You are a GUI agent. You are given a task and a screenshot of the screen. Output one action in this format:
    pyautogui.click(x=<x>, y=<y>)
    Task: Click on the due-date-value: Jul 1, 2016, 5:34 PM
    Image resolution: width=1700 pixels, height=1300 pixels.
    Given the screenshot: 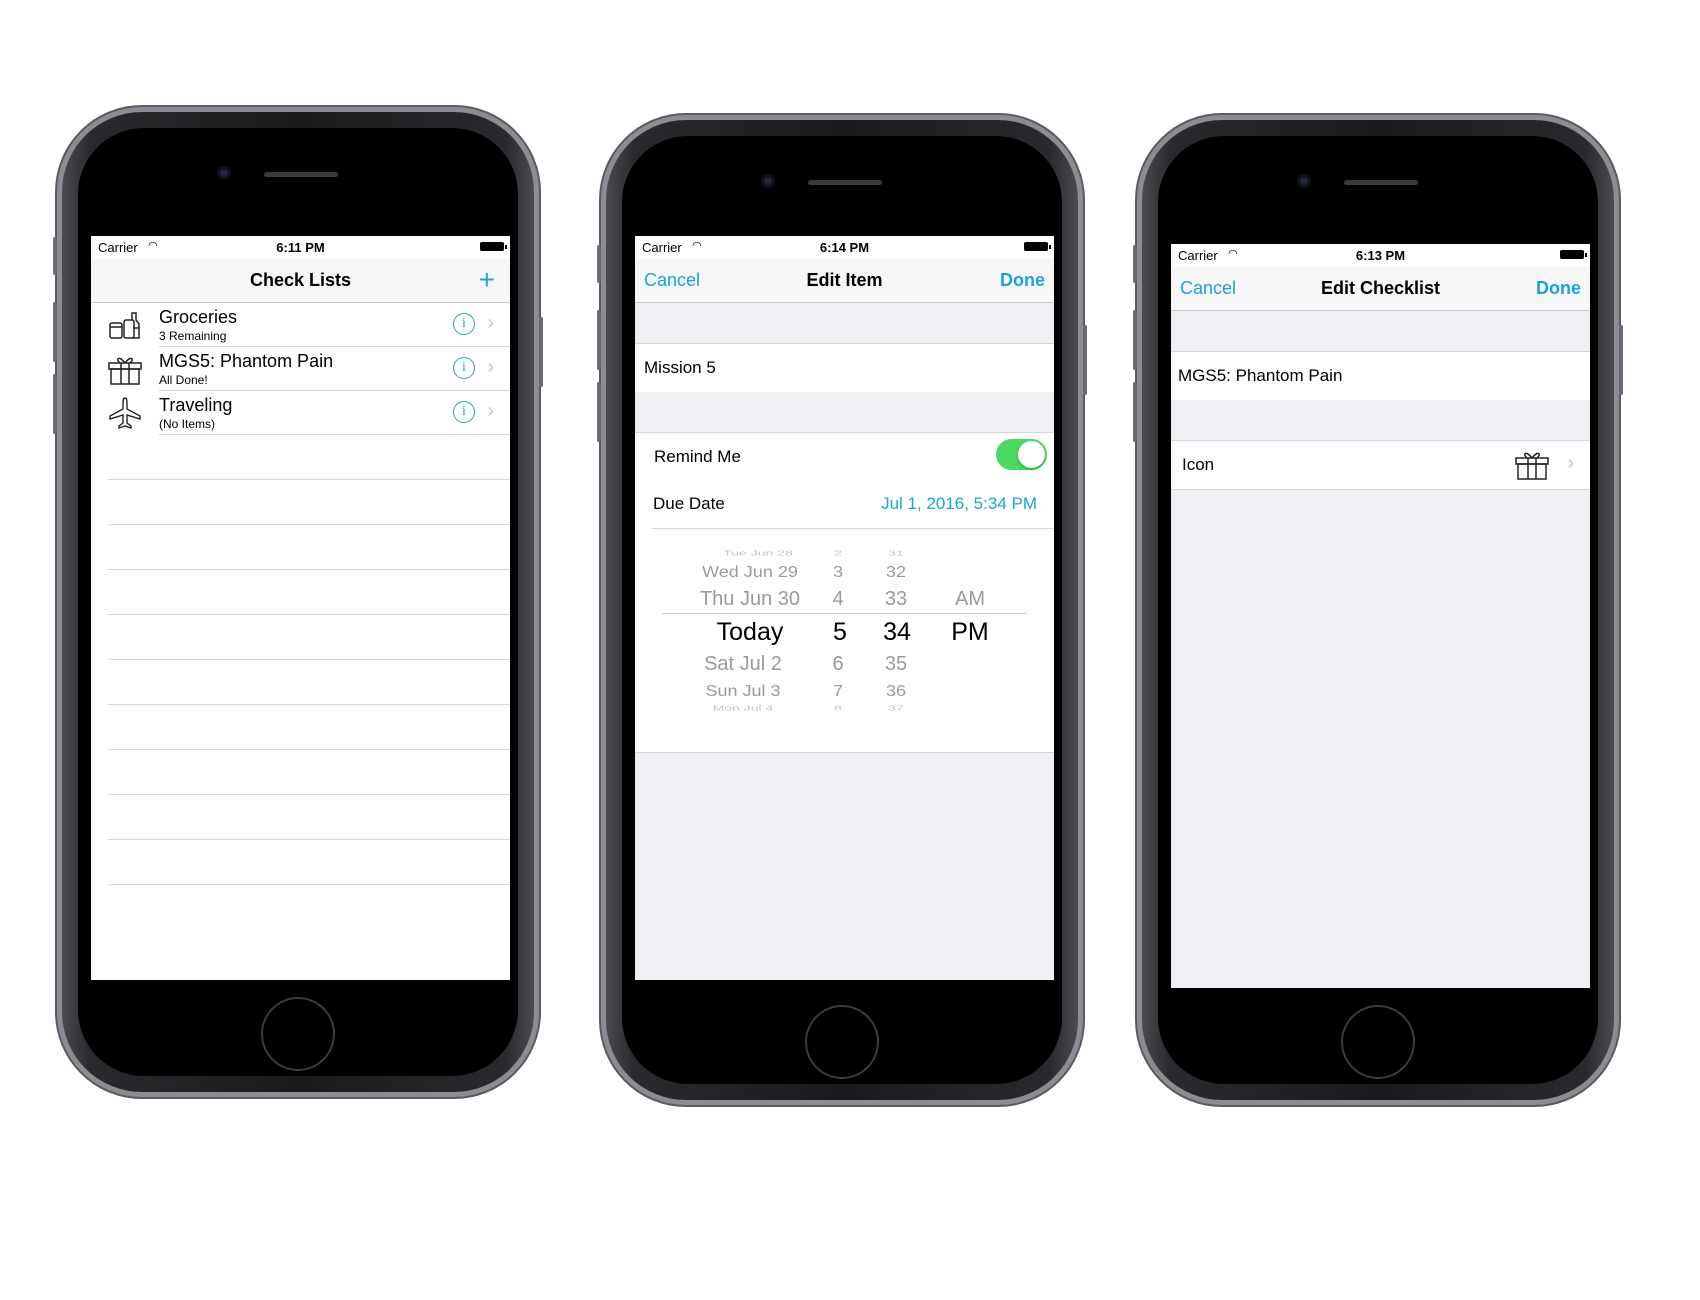 What is the action you would take?
    pyautogui.click(x=959, y=503)
    